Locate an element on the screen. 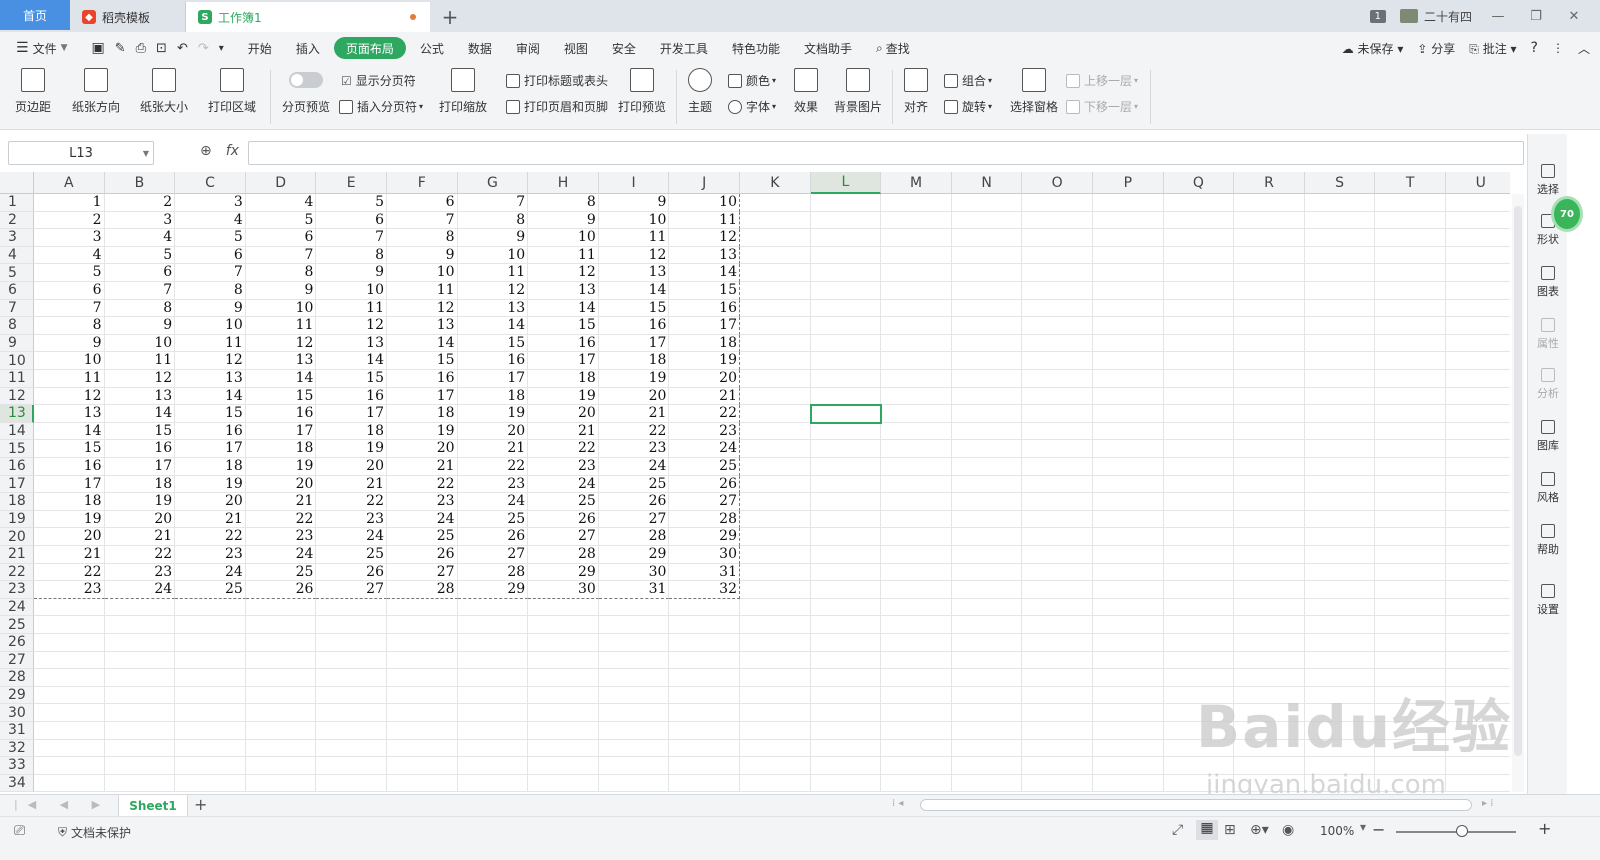 Image resolution: width=1600 pixels, height=860 pixels. tab-workbook: S 工作簿1 is located at coordinates (308, 17).